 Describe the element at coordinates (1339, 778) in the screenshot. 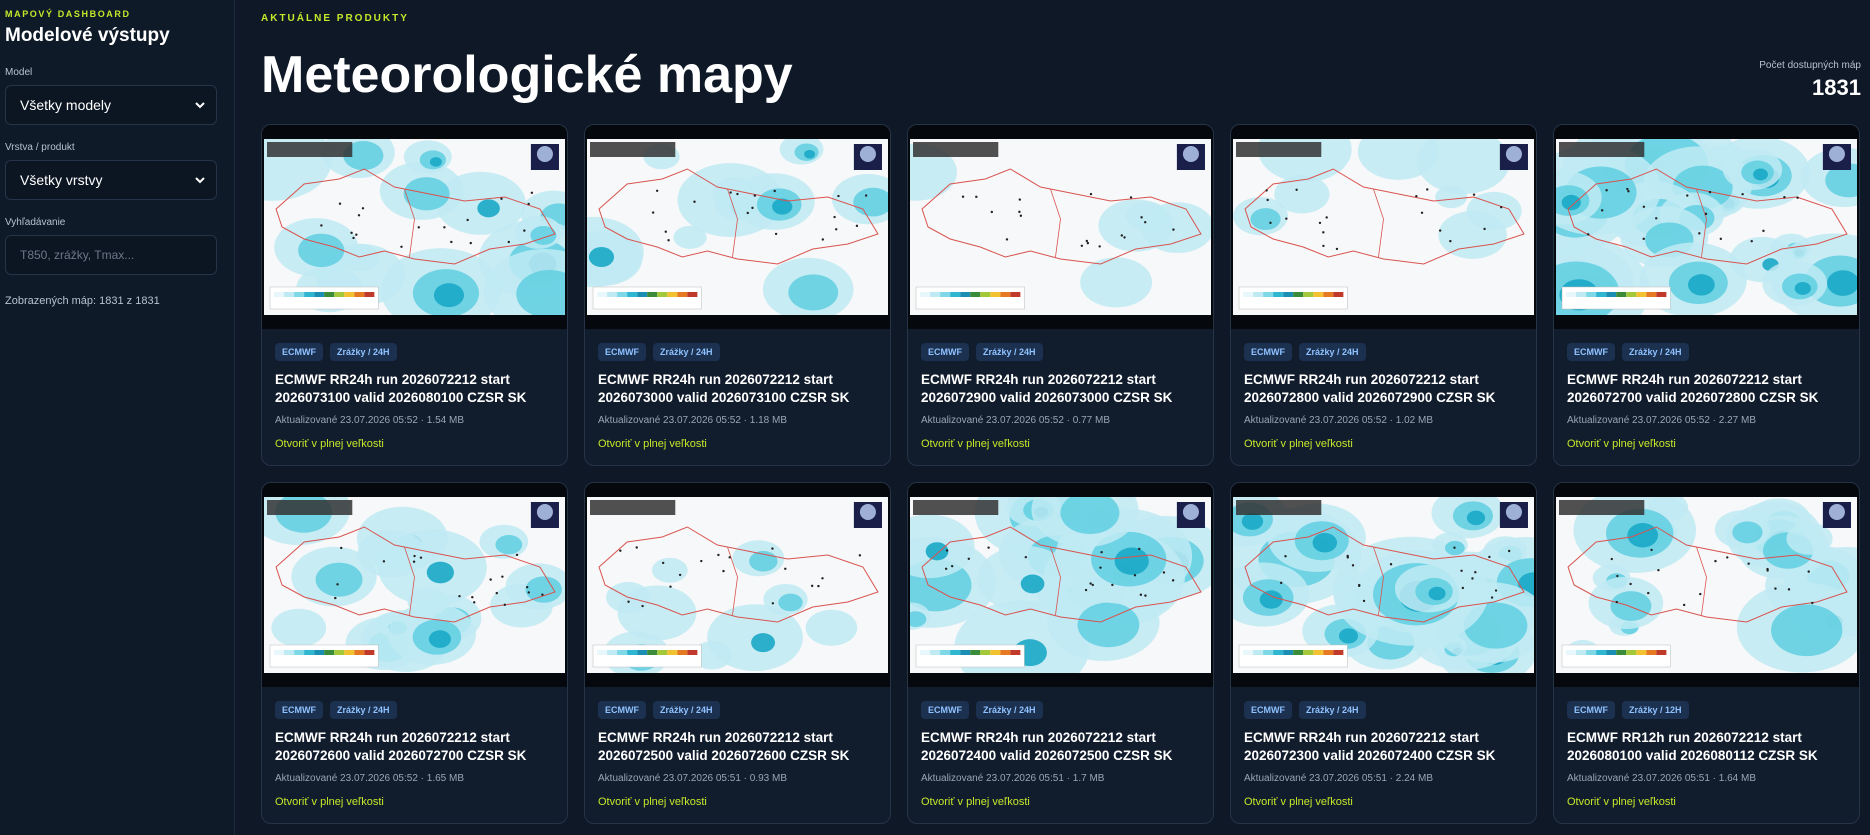

I see `card-meta: Aktualizované 23.07.2026 05:51 · 2.24 MB` at that location.